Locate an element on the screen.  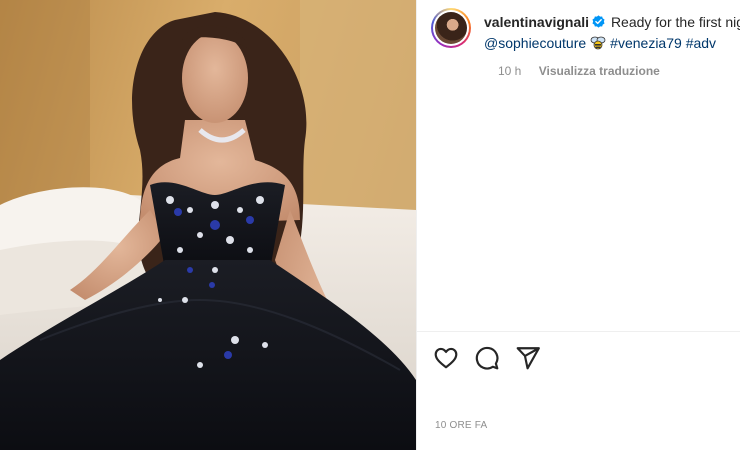
comment-bubble-icon is located at coordinates (487, 358).